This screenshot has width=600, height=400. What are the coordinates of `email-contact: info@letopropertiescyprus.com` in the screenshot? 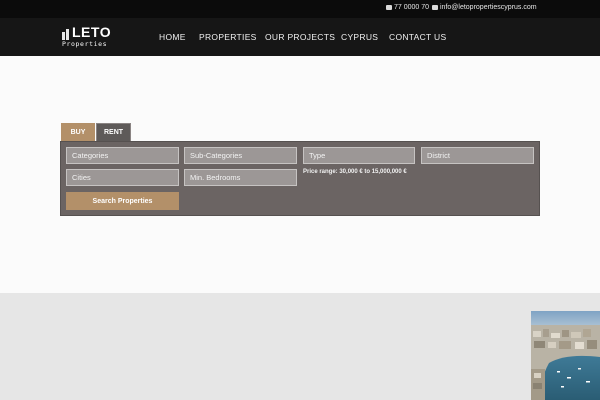 It's located at (484, 7).